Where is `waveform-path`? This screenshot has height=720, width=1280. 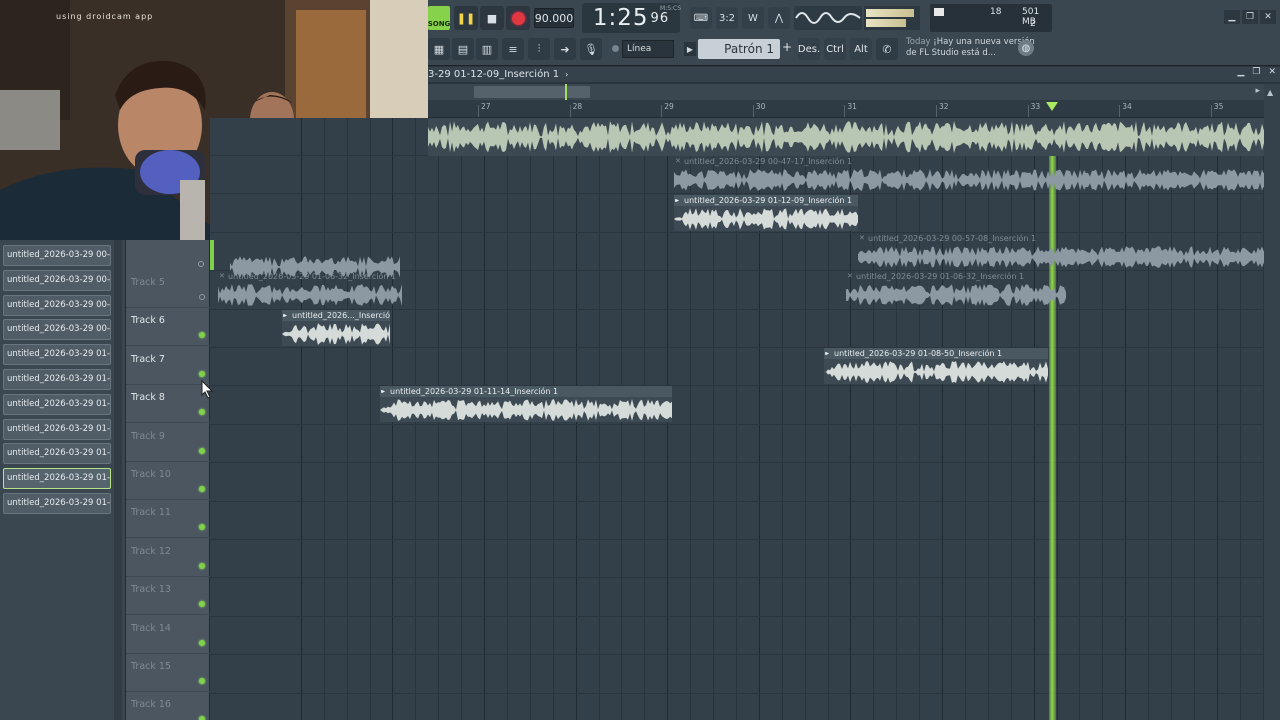
waveform-path is located at coordinates (846, 137).